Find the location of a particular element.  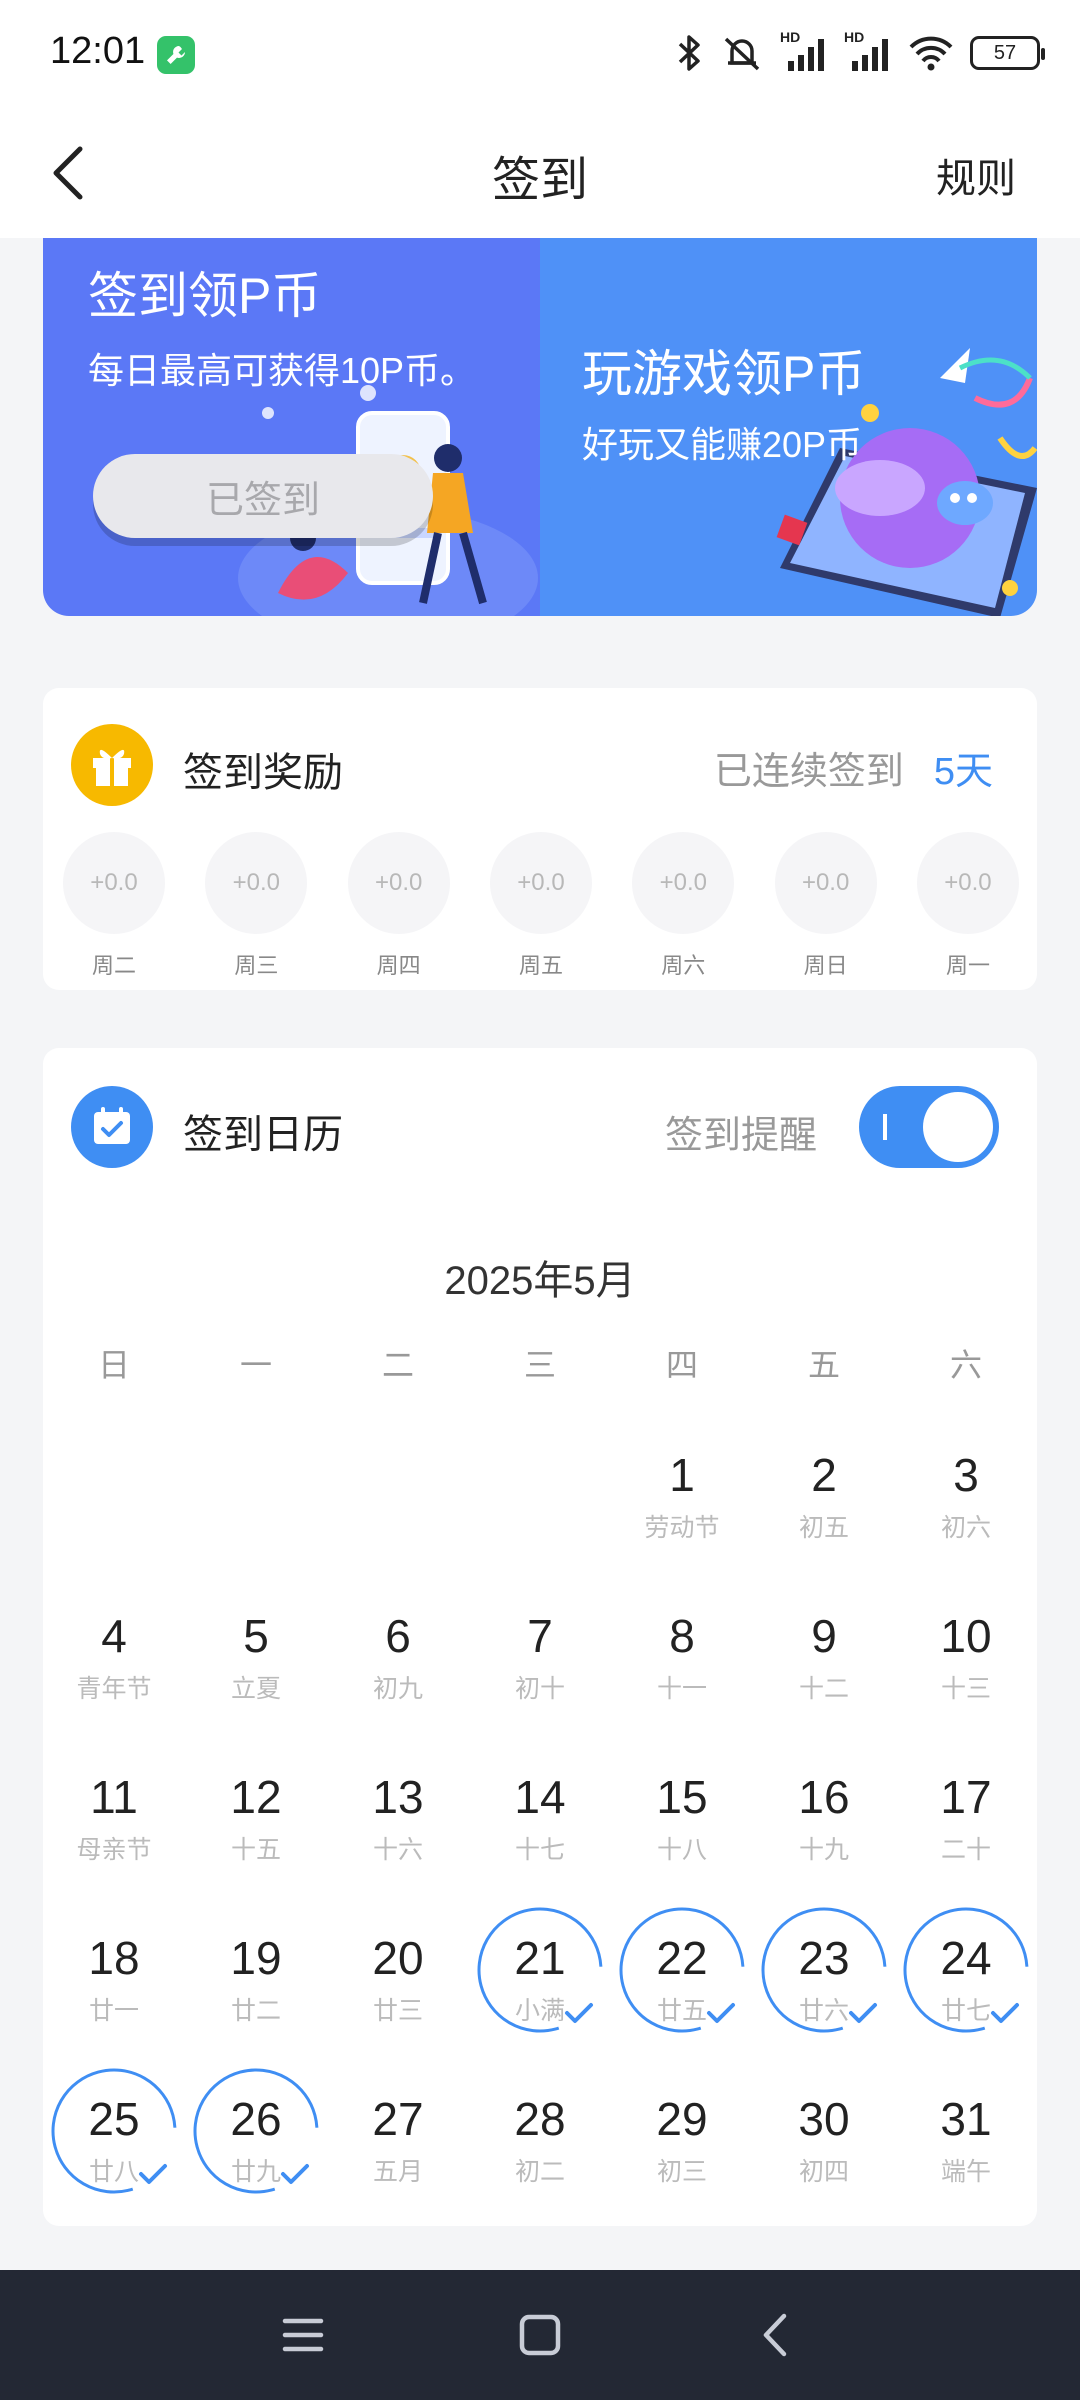

day-lunar-label: 十八 is located at coordinates (681, 1850).